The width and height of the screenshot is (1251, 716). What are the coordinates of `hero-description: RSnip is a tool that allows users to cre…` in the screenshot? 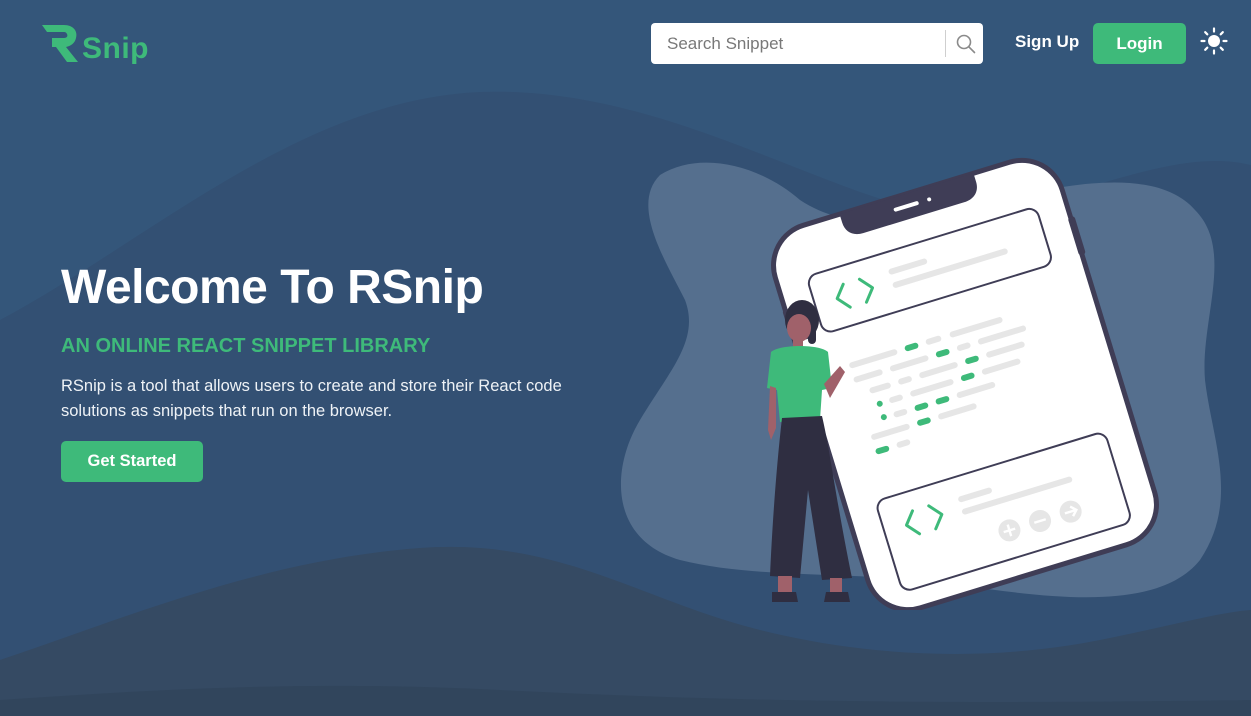 It's located at (311, 398).